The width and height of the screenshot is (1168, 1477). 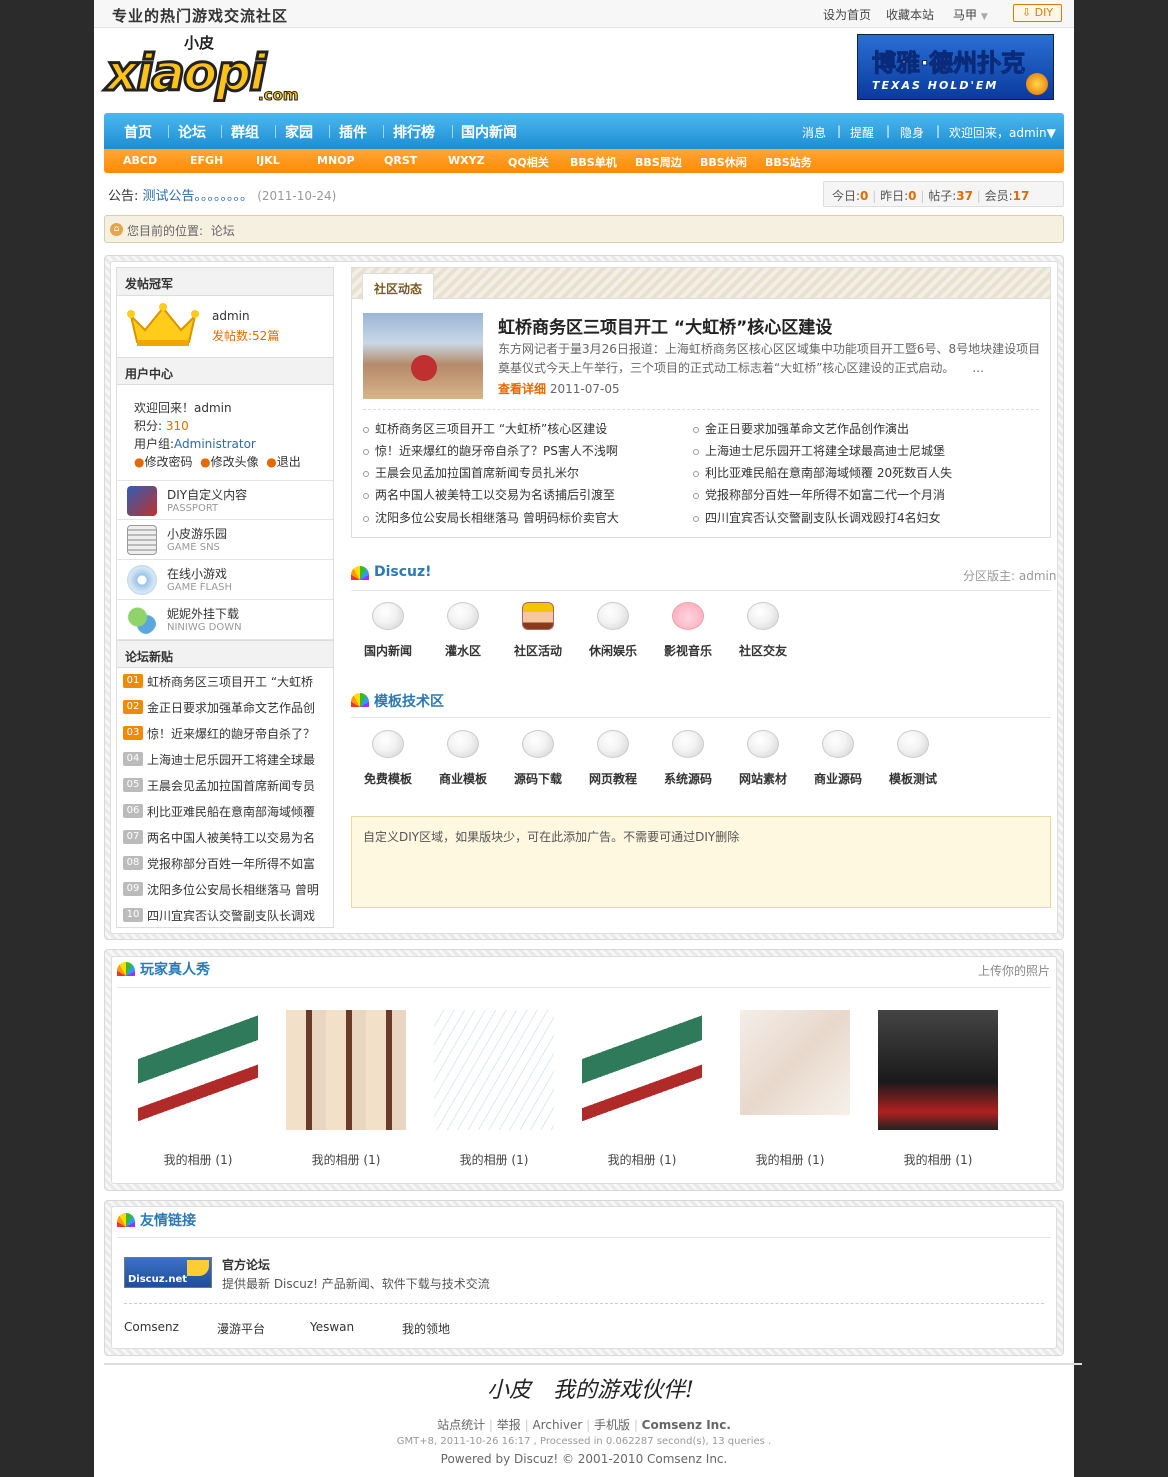 I want to click on headline-image, so click(x=423, y=356).